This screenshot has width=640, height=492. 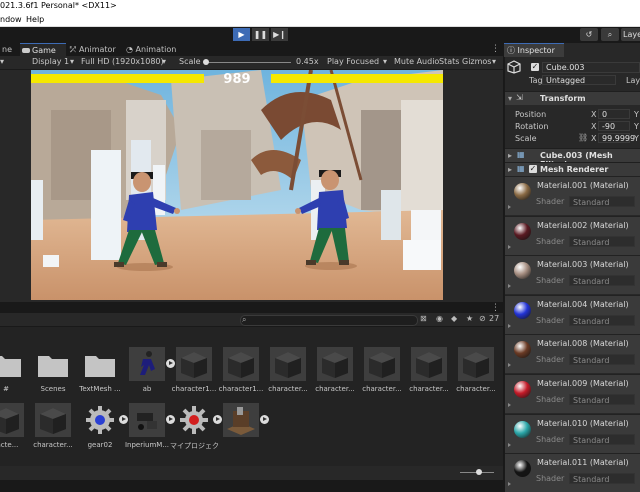 I want to click on scale-x-label: X, so click(x=594, y=138).